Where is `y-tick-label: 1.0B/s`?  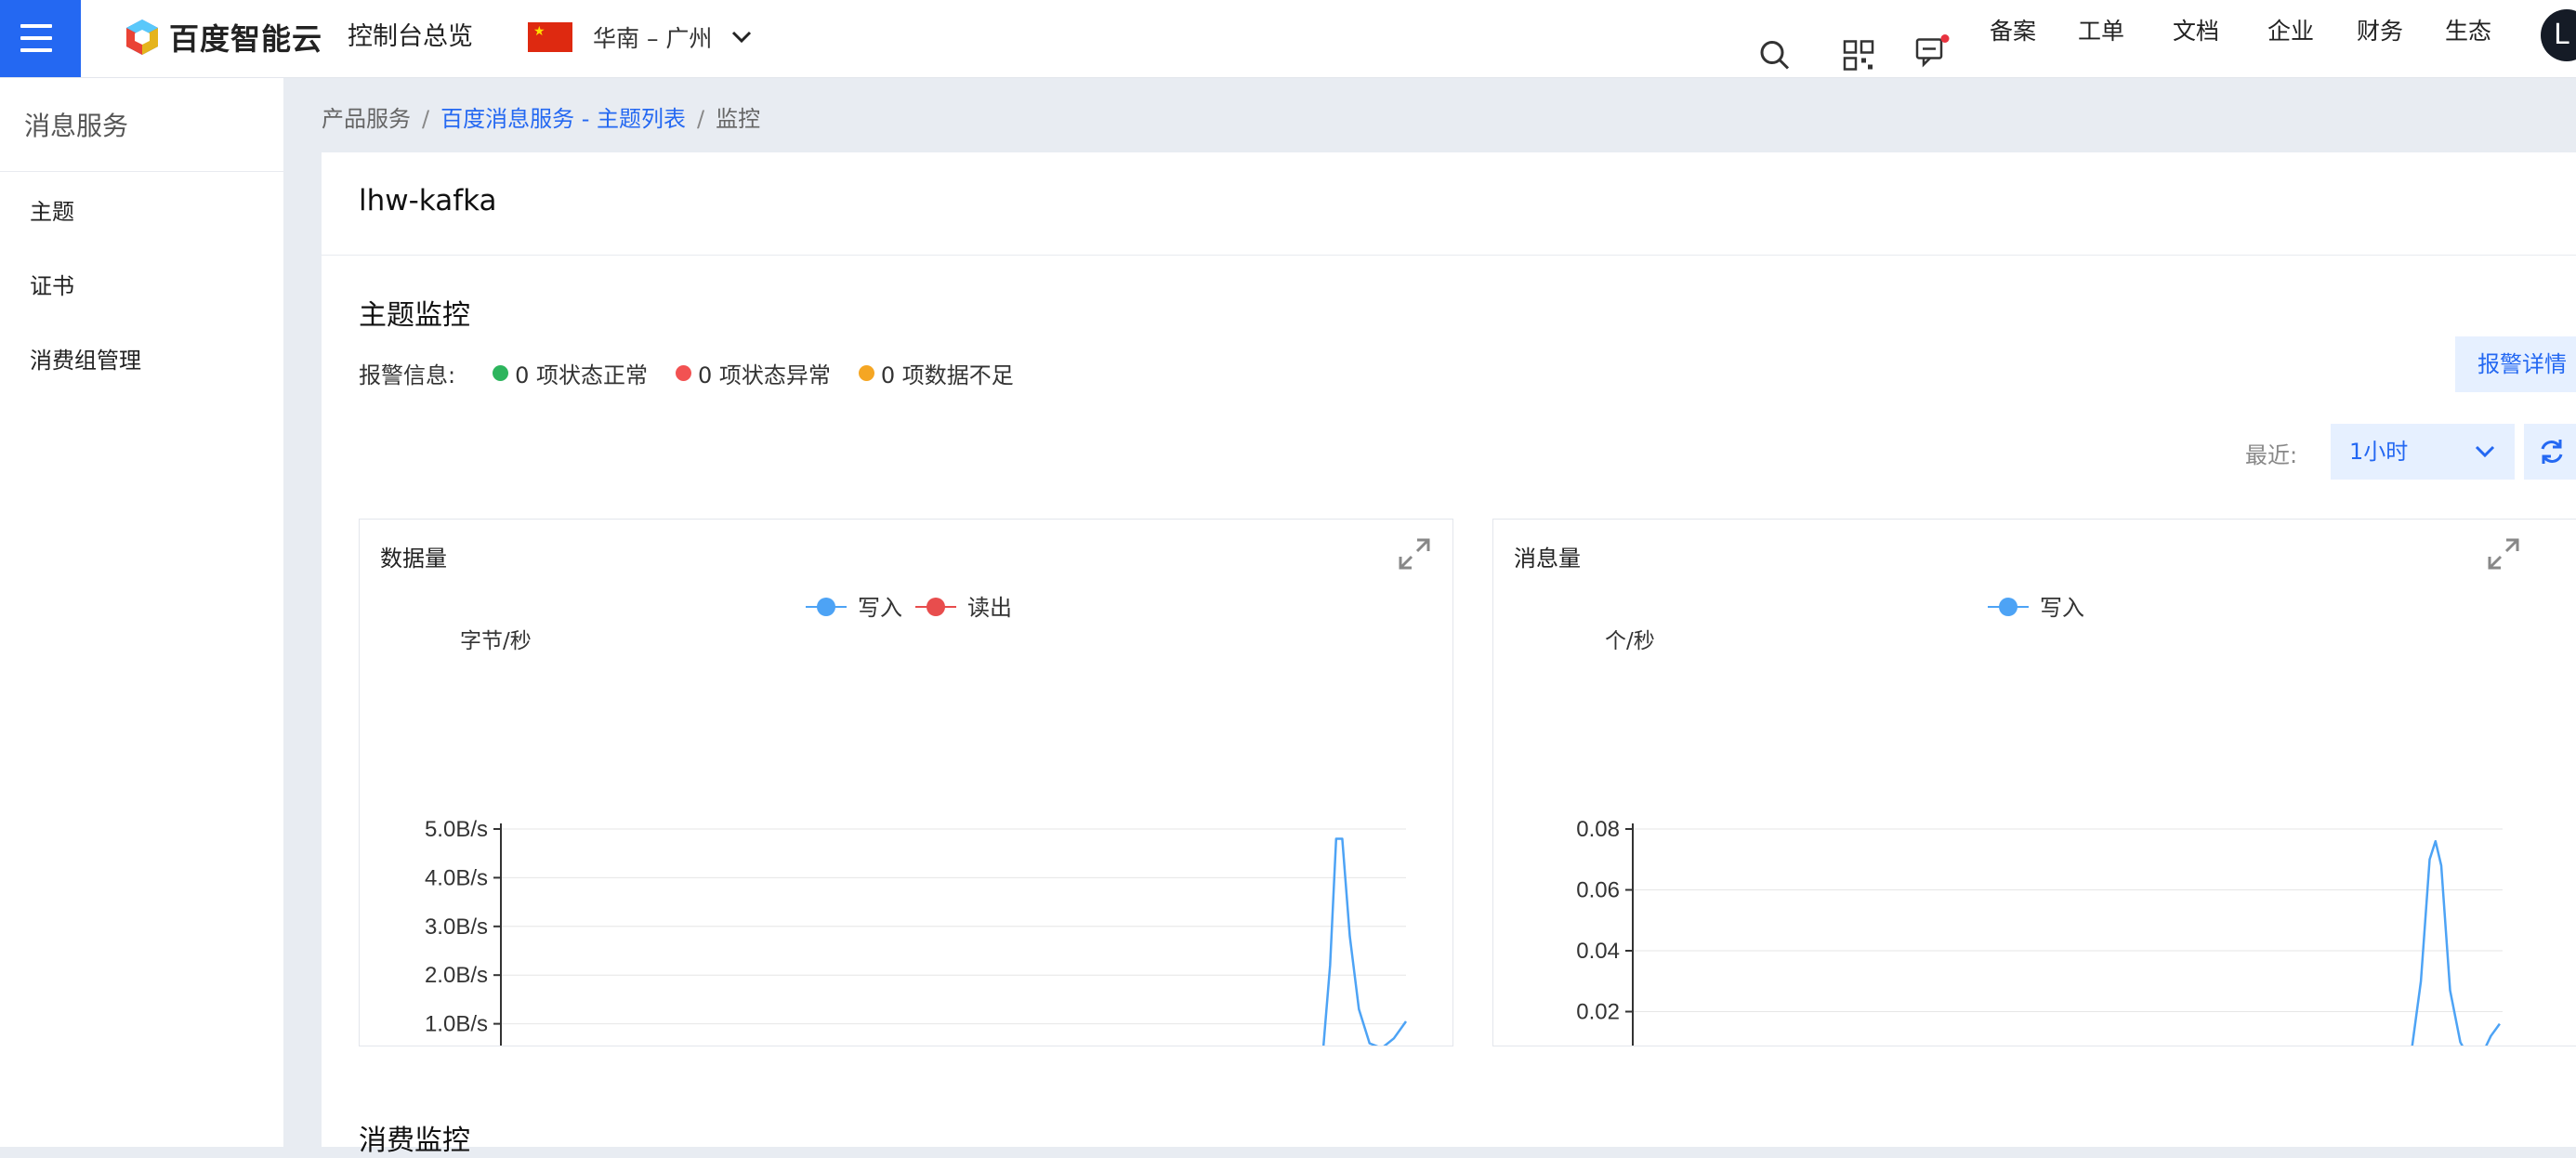
y-tick-label: 1.0B/s is located at coordinates (456, 1024).